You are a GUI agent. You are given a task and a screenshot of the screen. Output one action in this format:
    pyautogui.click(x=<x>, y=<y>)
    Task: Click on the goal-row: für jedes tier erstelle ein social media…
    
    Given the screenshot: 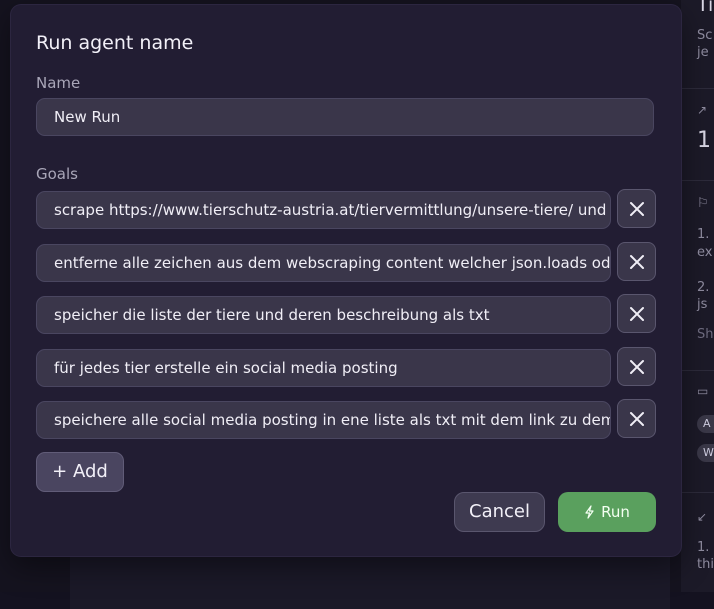 What is the action you would take?
    pyautogui.click(x=346, y=368)
    